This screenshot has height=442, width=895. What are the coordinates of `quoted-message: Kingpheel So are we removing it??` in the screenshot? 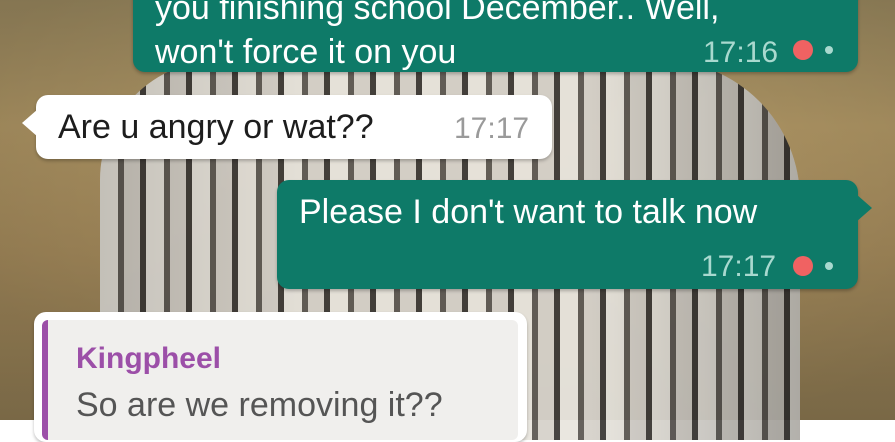 It's located at (280, 380).